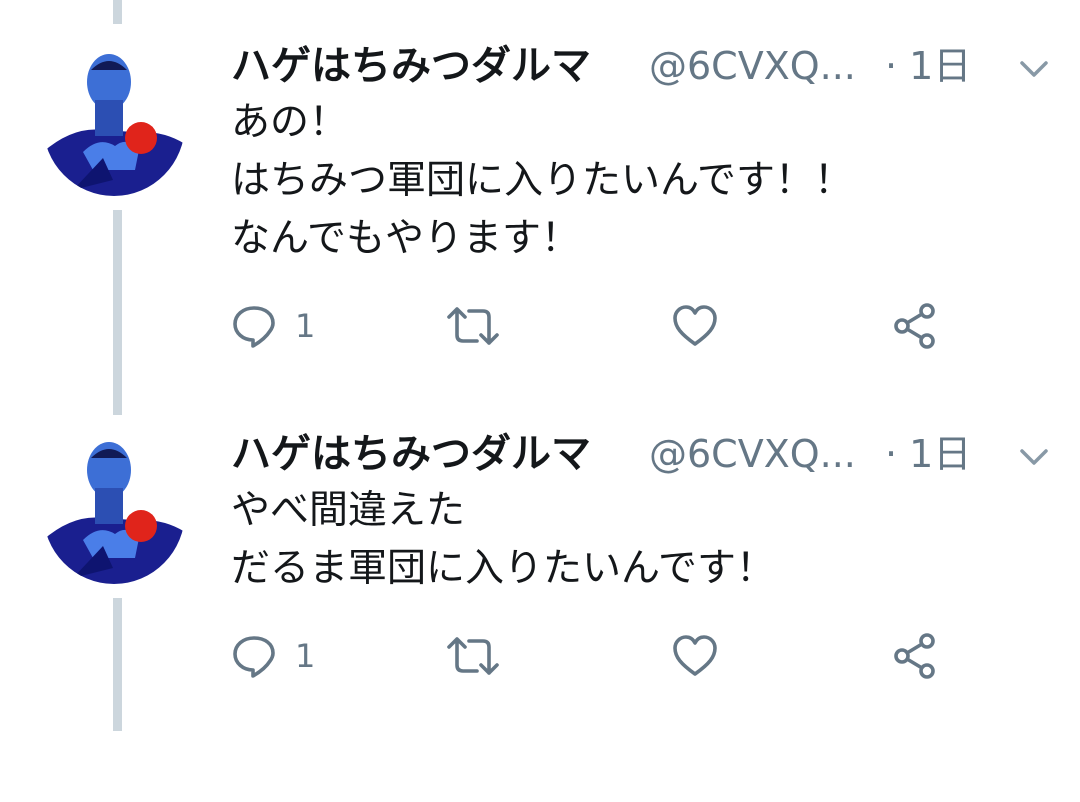  I want to click on tweet-text-line: なんでもやります！, so click(406, 238).